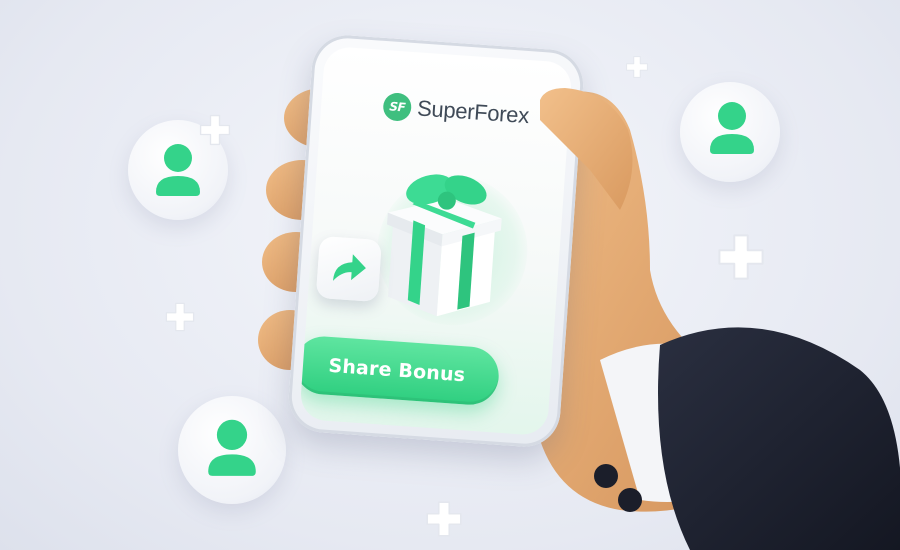  I want to click on share-arrow-icon, so click(349, 267).